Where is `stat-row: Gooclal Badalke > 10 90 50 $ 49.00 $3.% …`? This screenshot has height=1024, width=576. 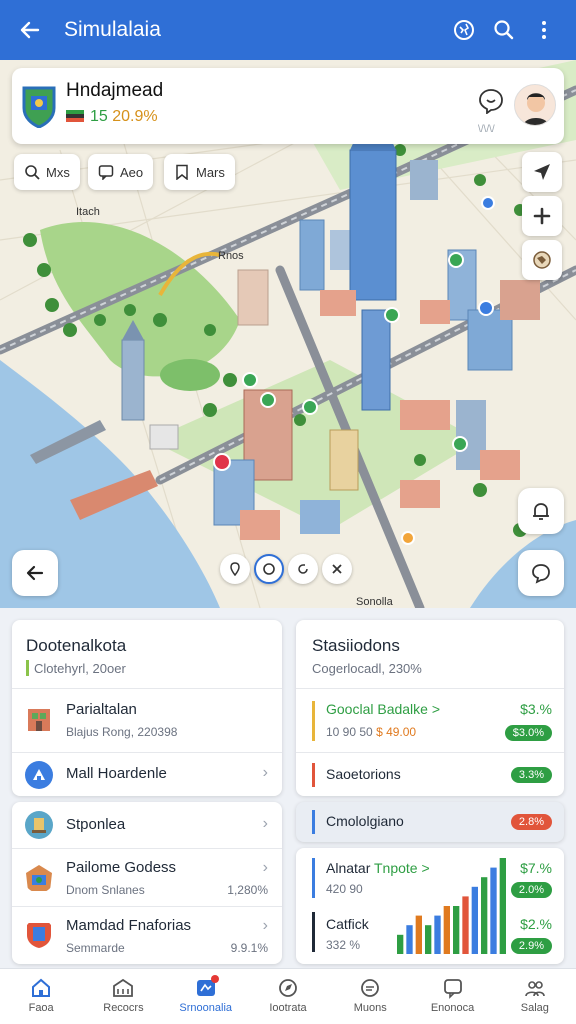
stat-row: Gooclal Badalke > 10 90 50 $ 49.00 $3.% … is located at coordinates (430, 720).